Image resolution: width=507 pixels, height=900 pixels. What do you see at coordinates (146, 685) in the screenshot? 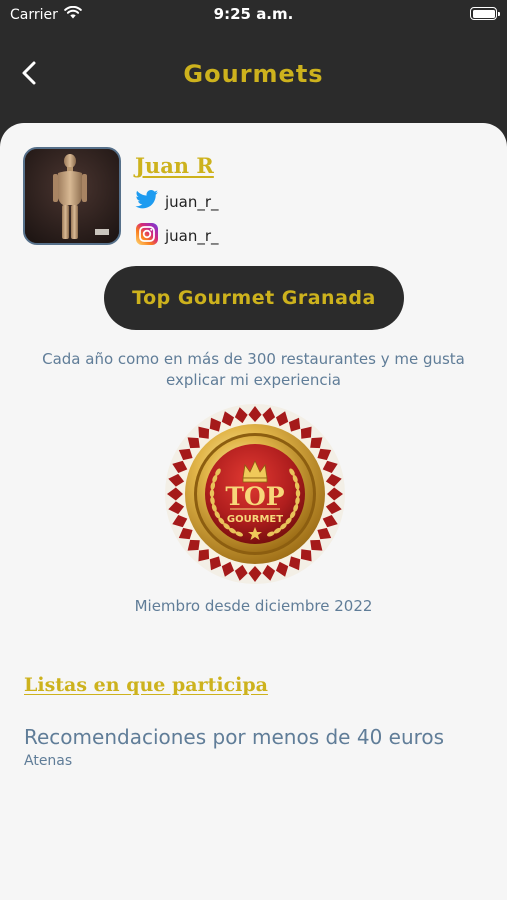
I see `lists-heading: Listas en que participa` at bounding box center [146, 685].